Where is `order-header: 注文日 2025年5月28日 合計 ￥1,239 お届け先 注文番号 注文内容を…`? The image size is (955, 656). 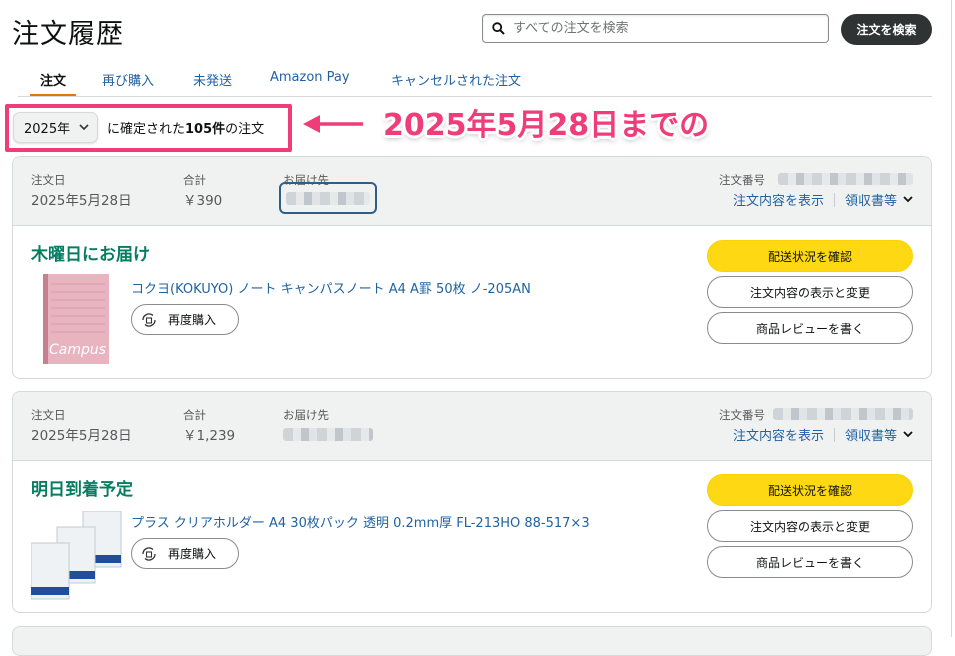 order-header: 注文日 2025年5月28日 合計 ￥1,239 お届け先 注文番号 注文内容を… is located at coordinates (472, 426).